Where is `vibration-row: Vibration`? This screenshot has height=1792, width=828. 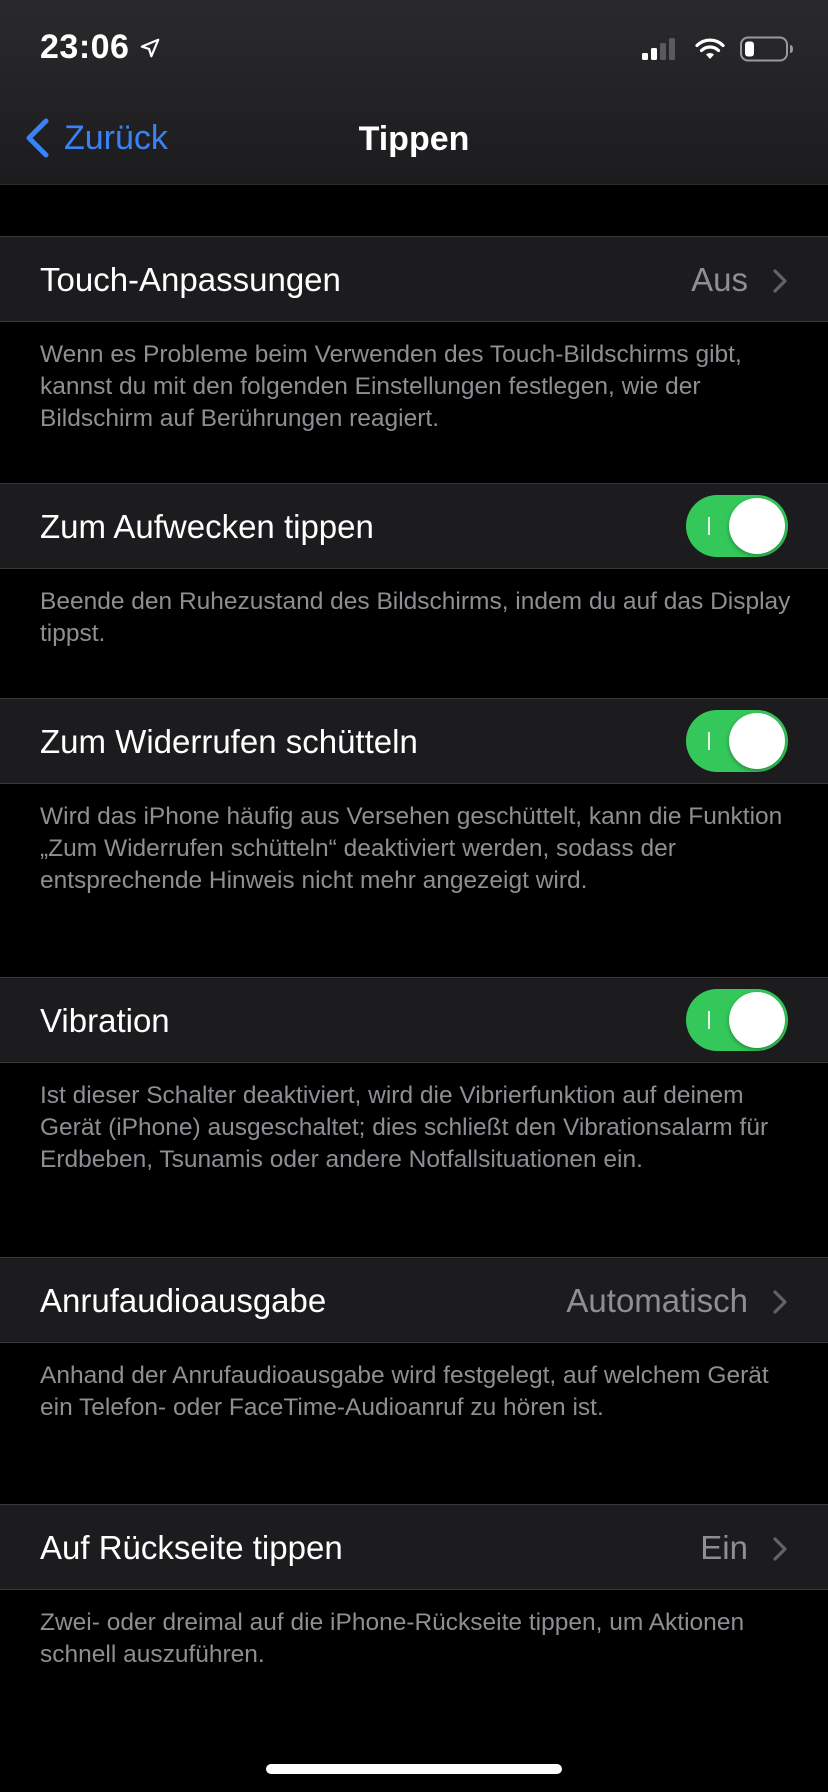
vibration-row: Vibration is located at coordinates (414, 1020).